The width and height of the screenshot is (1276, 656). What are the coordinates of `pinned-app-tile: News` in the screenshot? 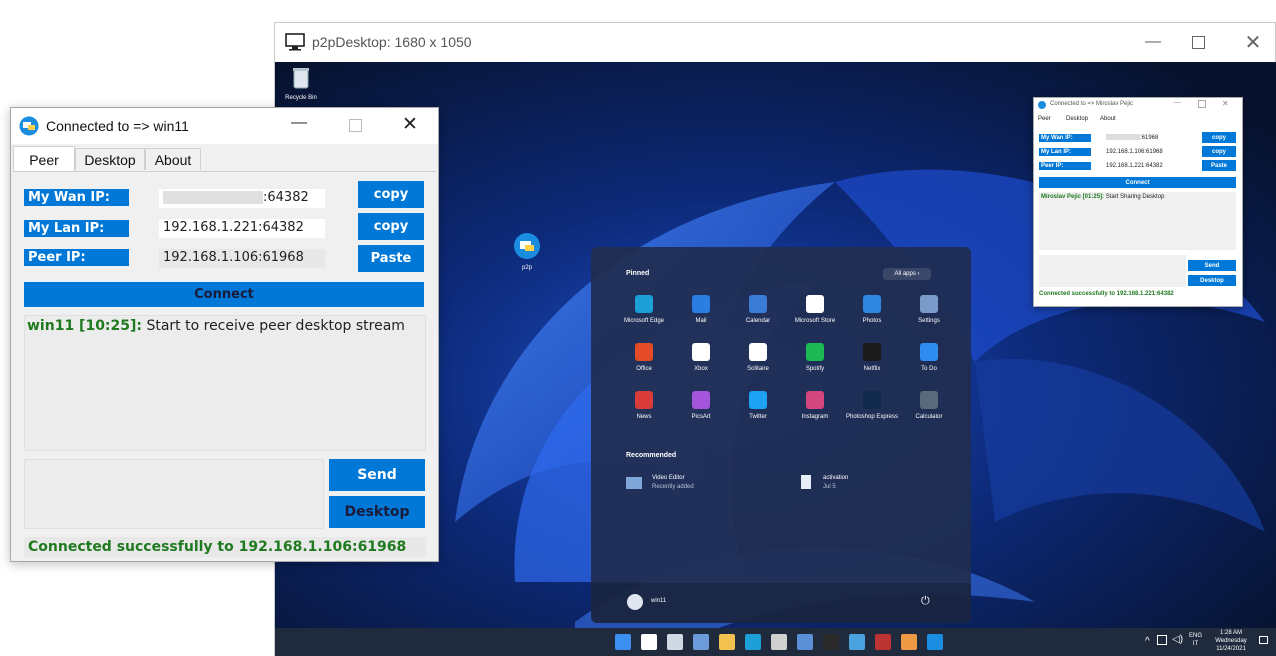 It's located at (644, 416).